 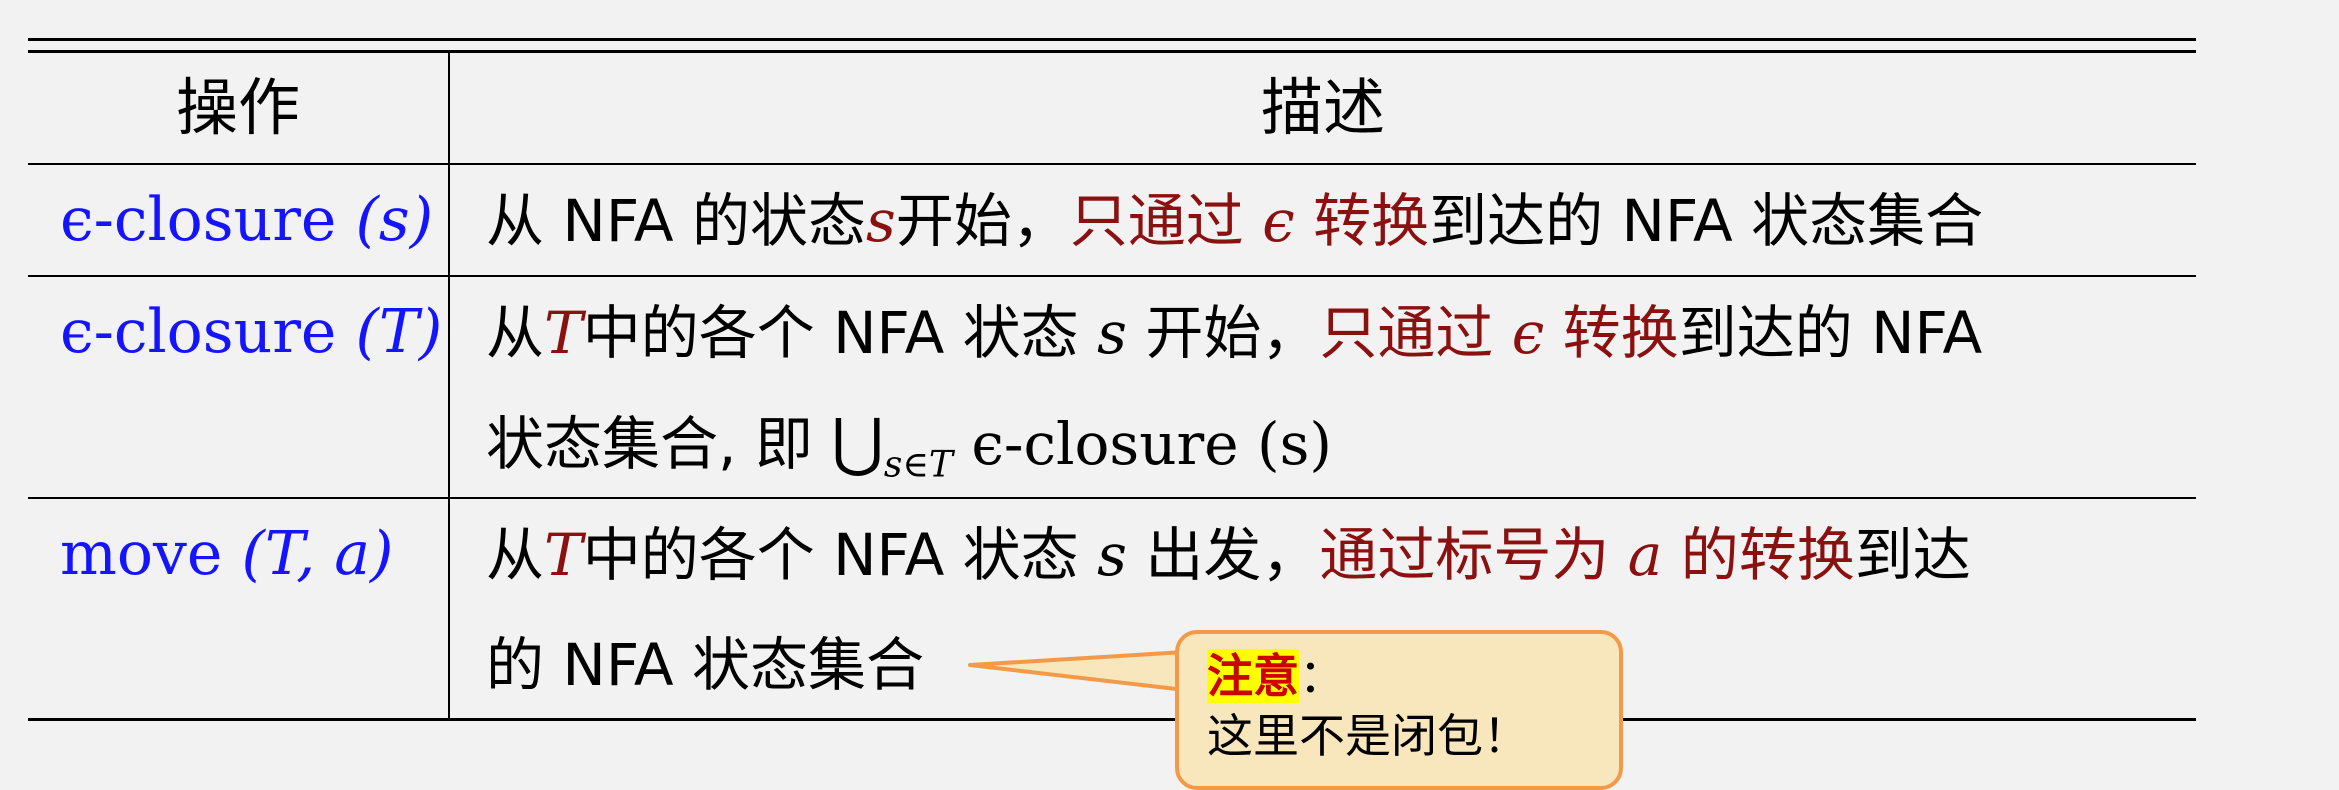 I want to click on callout-heading: 注意：, so click(x=1399, y=676).